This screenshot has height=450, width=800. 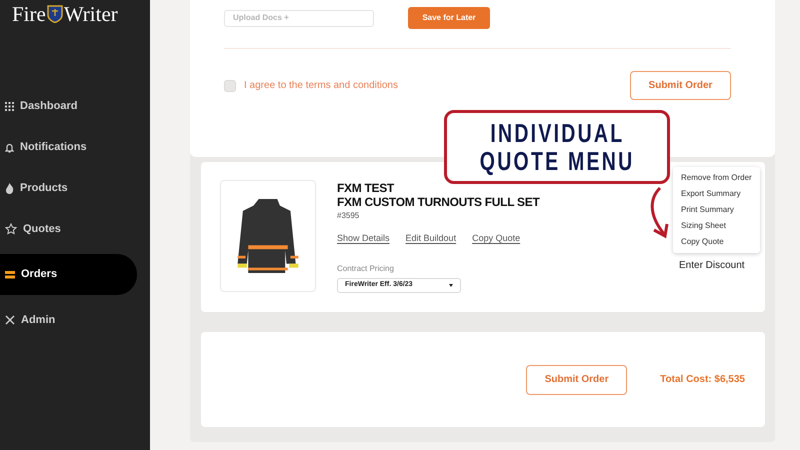 I want to click on star-icon, so click(x=11, y=229).